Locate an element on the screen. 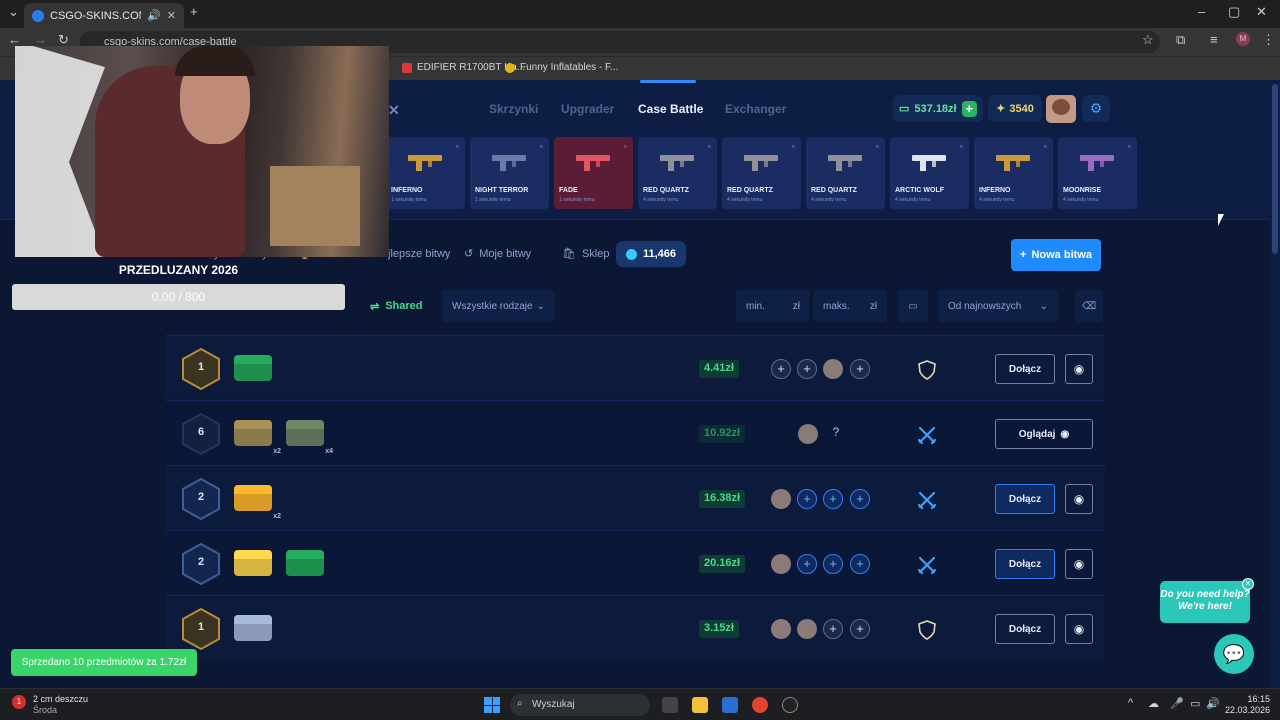  battle-row: 1 3.15zł + + Dołącz ◉ is located at coordinates (635, 627).